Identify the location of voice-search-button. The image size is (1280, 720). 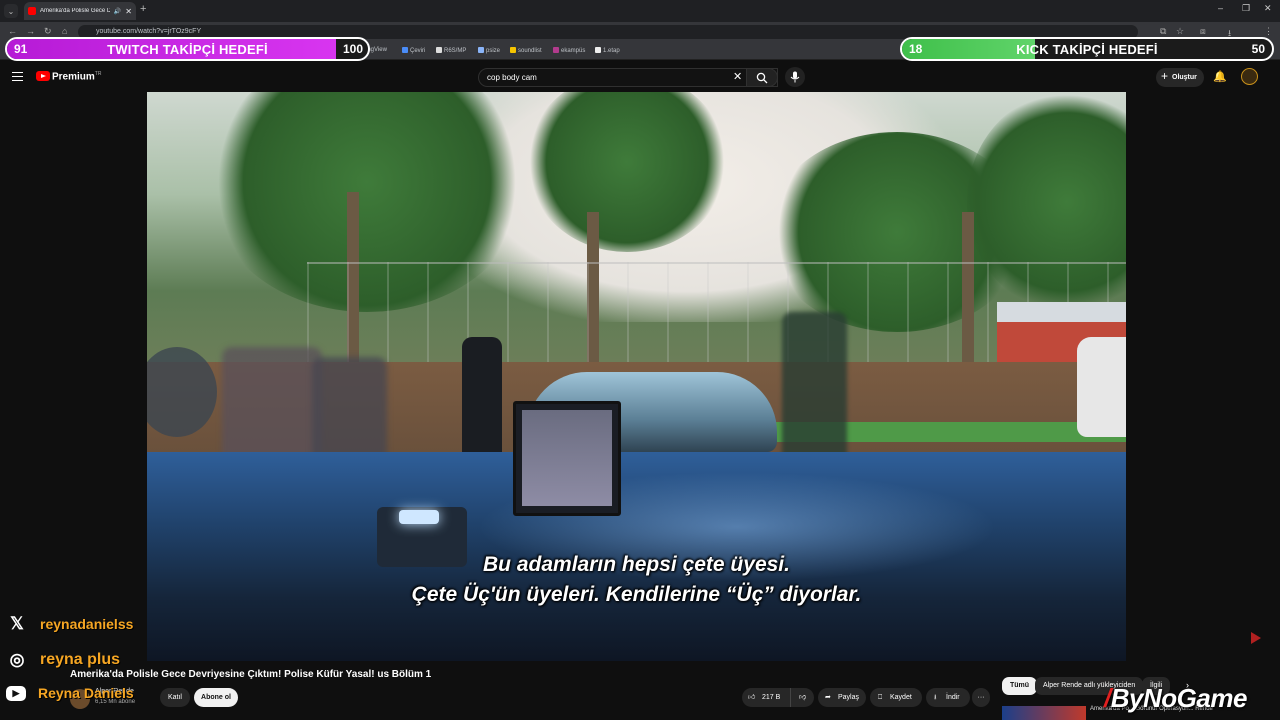
(795, 77).